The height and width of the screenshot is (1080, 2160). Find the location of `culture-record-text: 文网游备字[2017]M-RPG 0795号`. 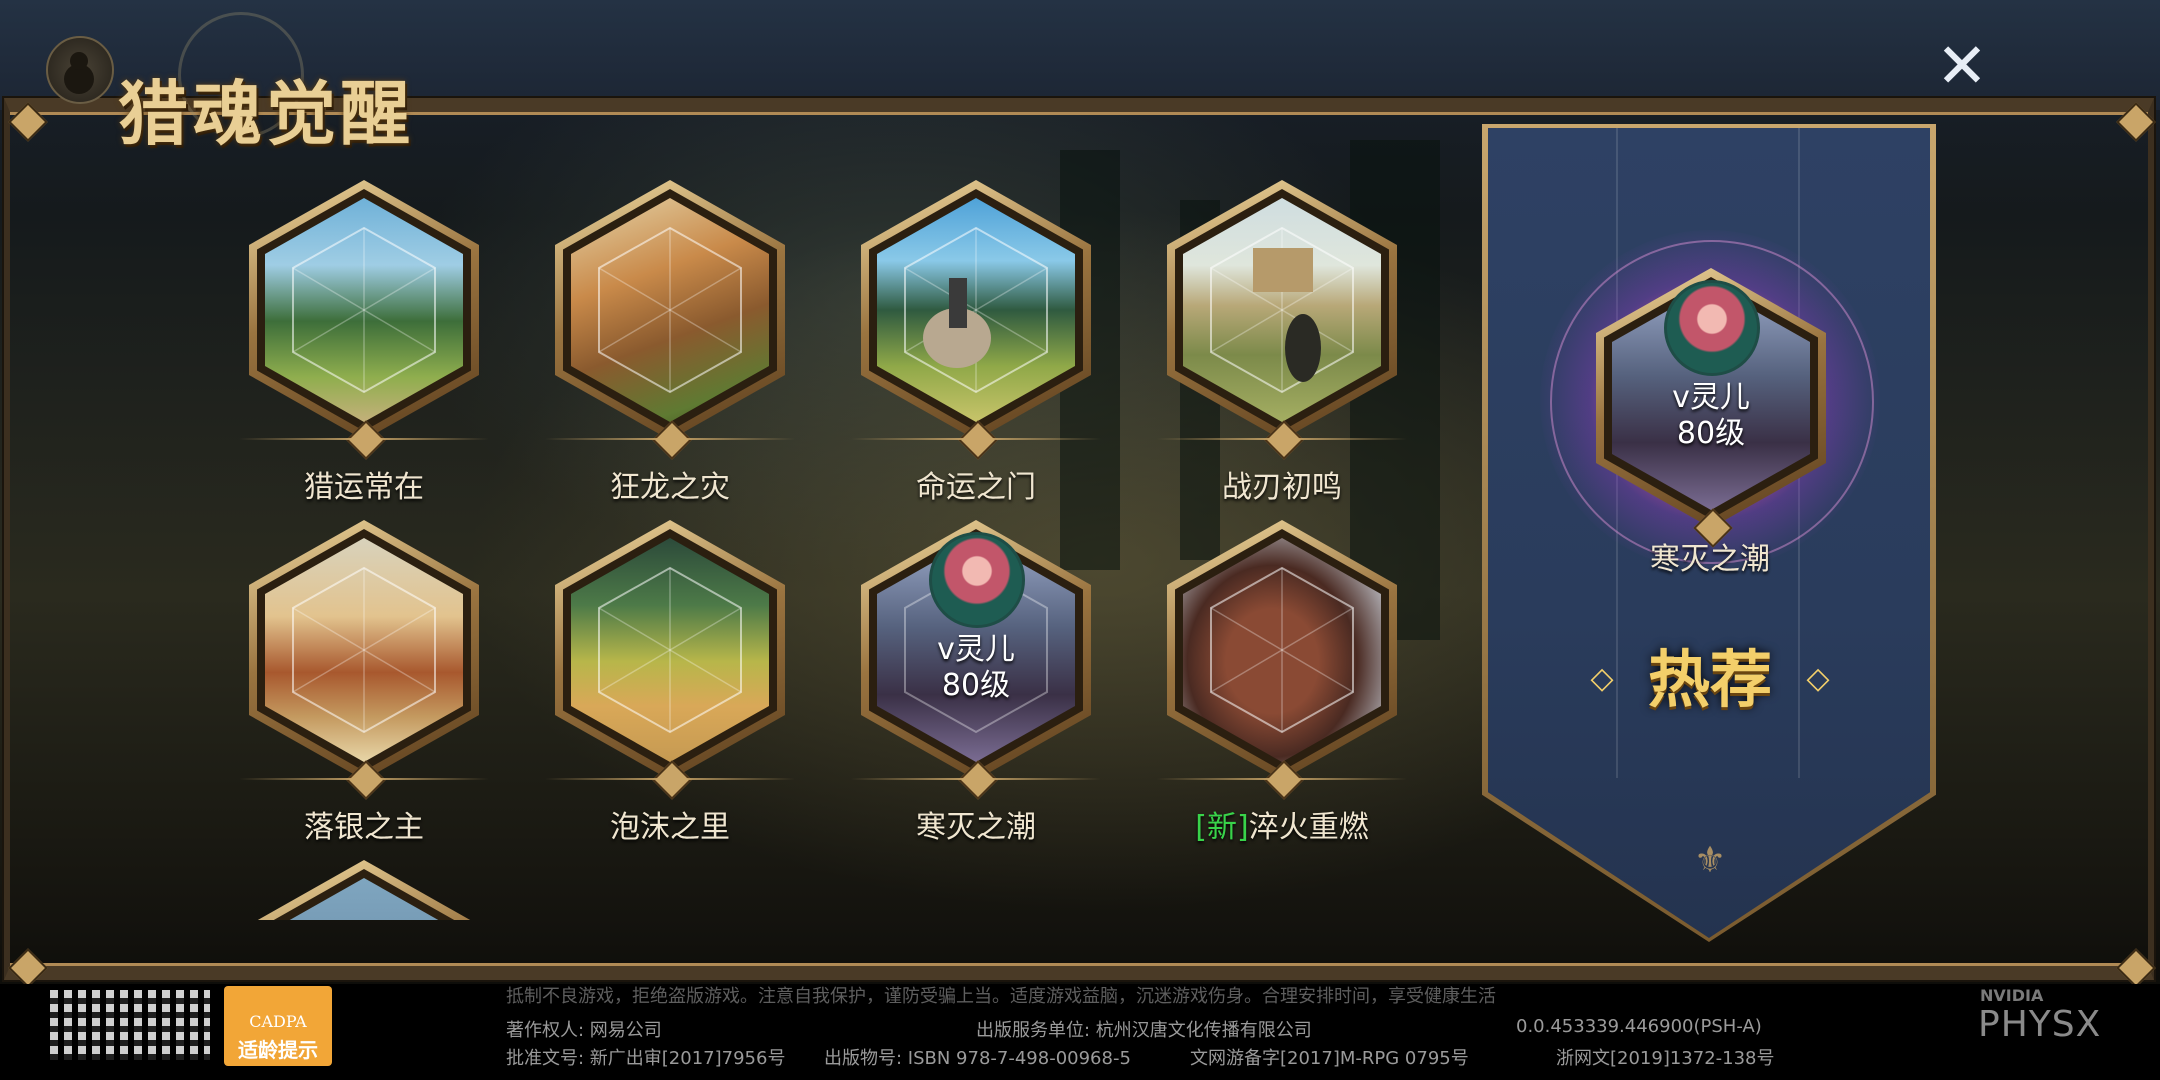

culture-record-text: 文网游备字[2017]M-RPG 0795号 is located at coordinates (1329, 1058).